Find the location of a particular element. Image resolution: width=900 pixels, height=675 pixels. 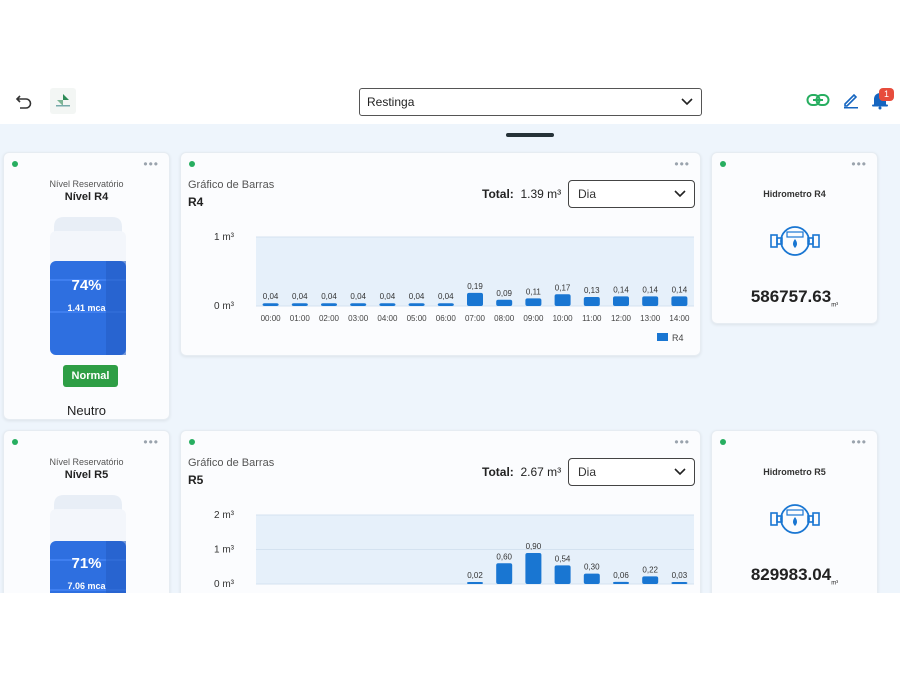

location-select-value: Restinga is located at coordinates (391, 102).